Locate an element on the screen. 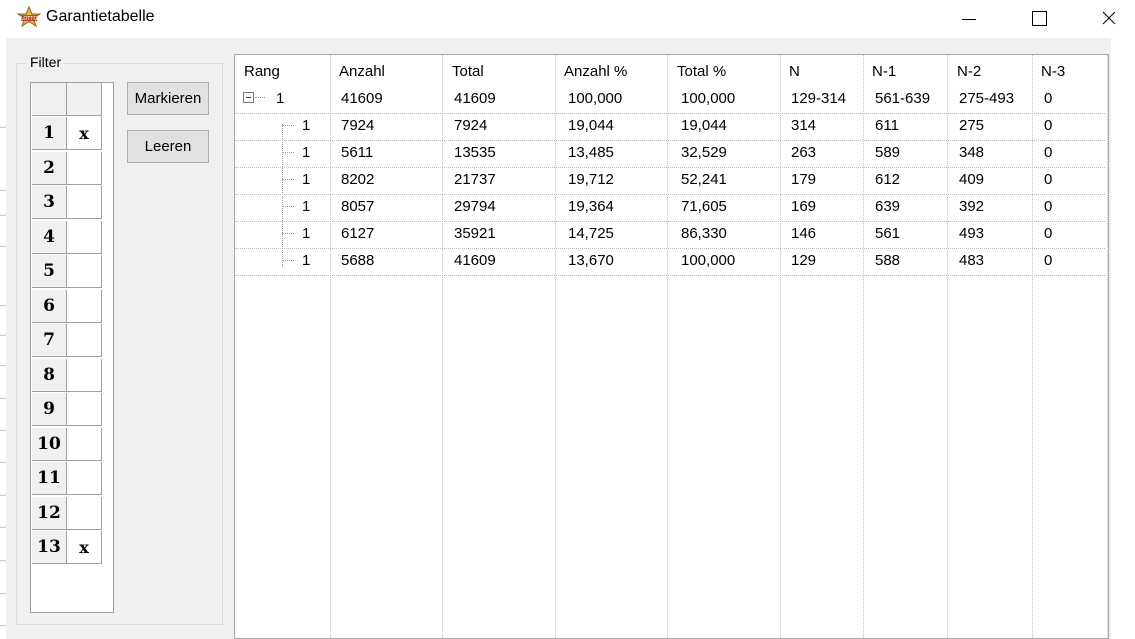 This screenshot has width=1135, height=639. table-cell: 409 is located at coordinates (972, 179).